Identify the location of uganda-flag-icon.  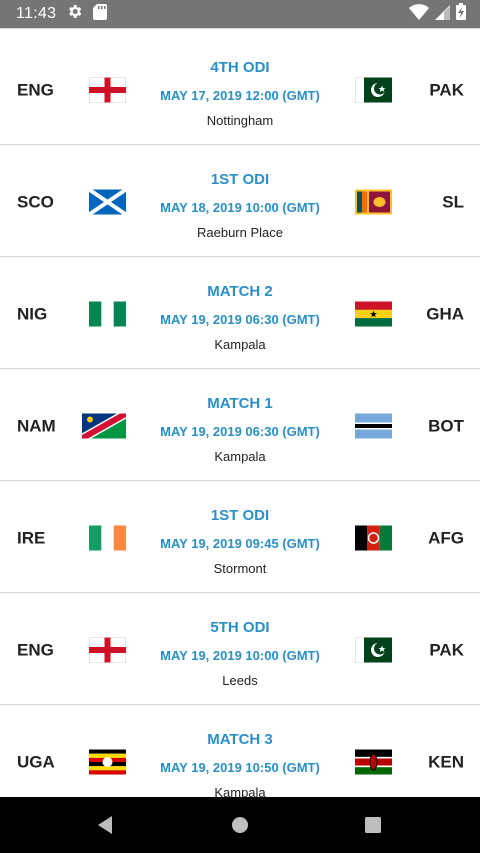
(107, 762).